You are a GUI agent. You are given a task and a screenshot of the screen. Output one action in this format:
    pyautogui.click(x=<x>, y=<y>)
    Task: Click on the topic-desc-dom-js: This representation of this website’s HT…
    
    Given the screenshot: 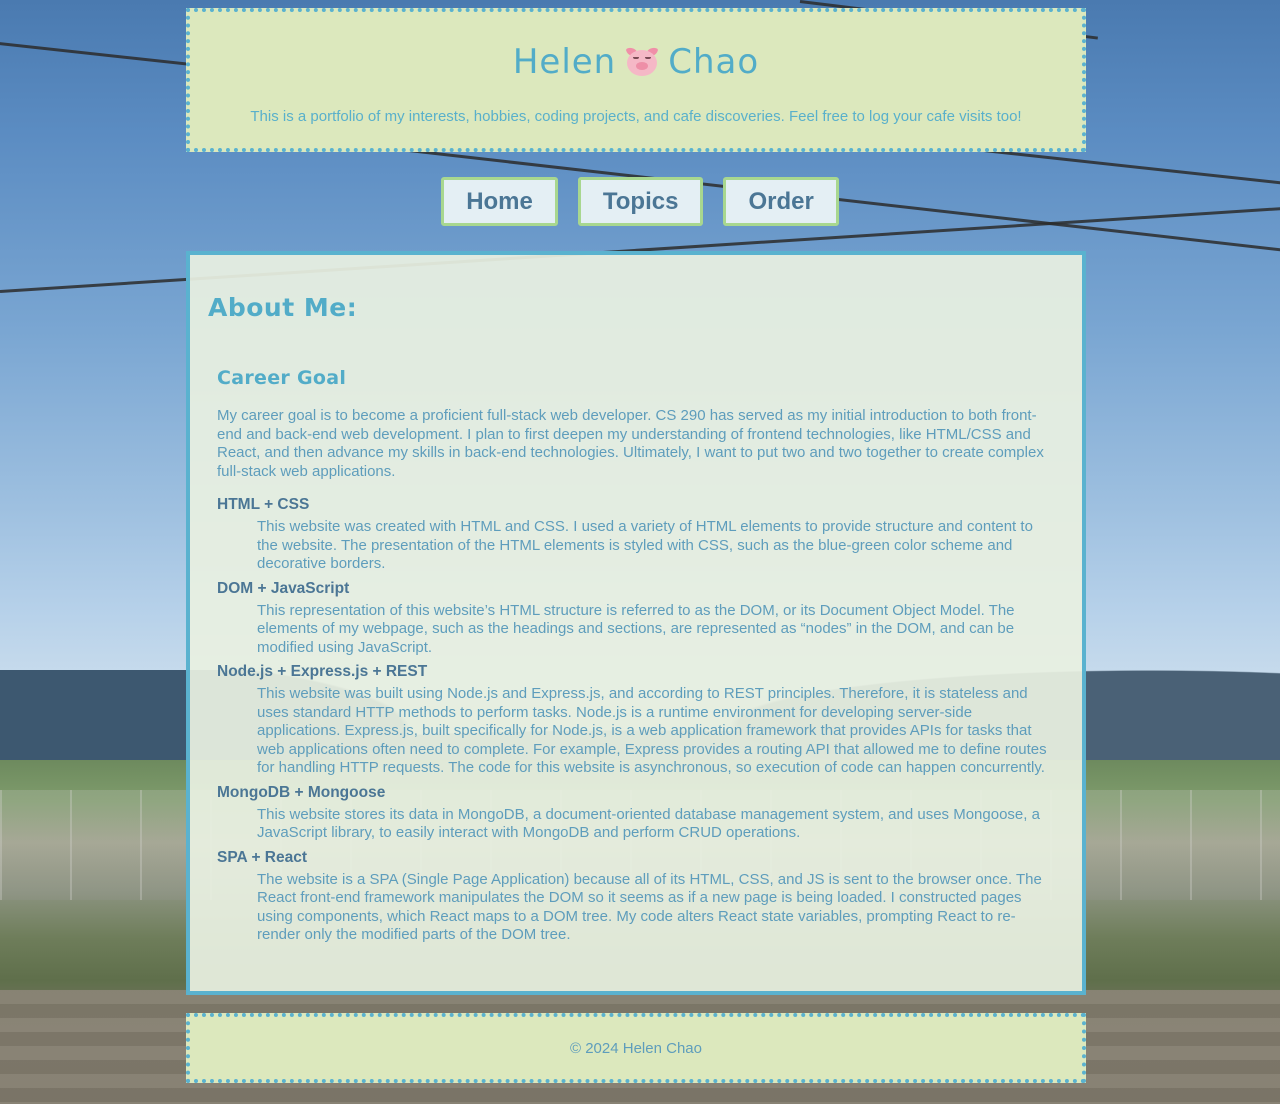 What is the action you would take?
    pyautogui.click(x=636, y=628)
    